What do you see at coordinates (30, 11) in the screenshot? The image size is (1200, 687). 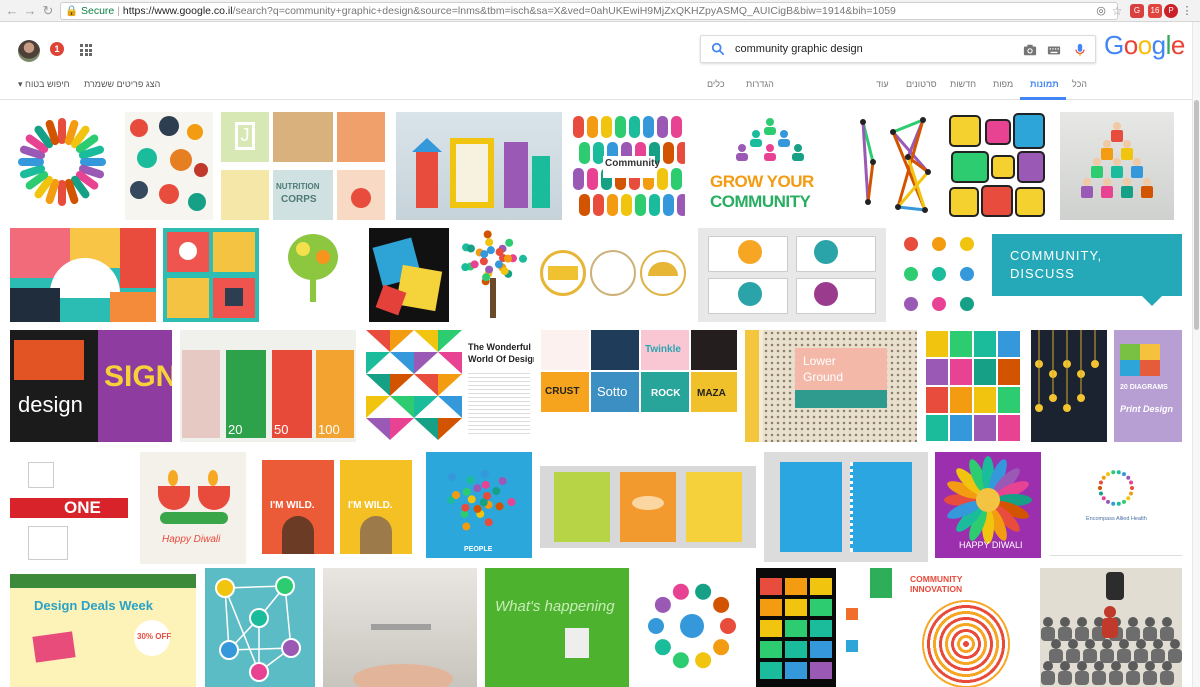 I see `forward-icon: →` at bounding box center [30, 11].